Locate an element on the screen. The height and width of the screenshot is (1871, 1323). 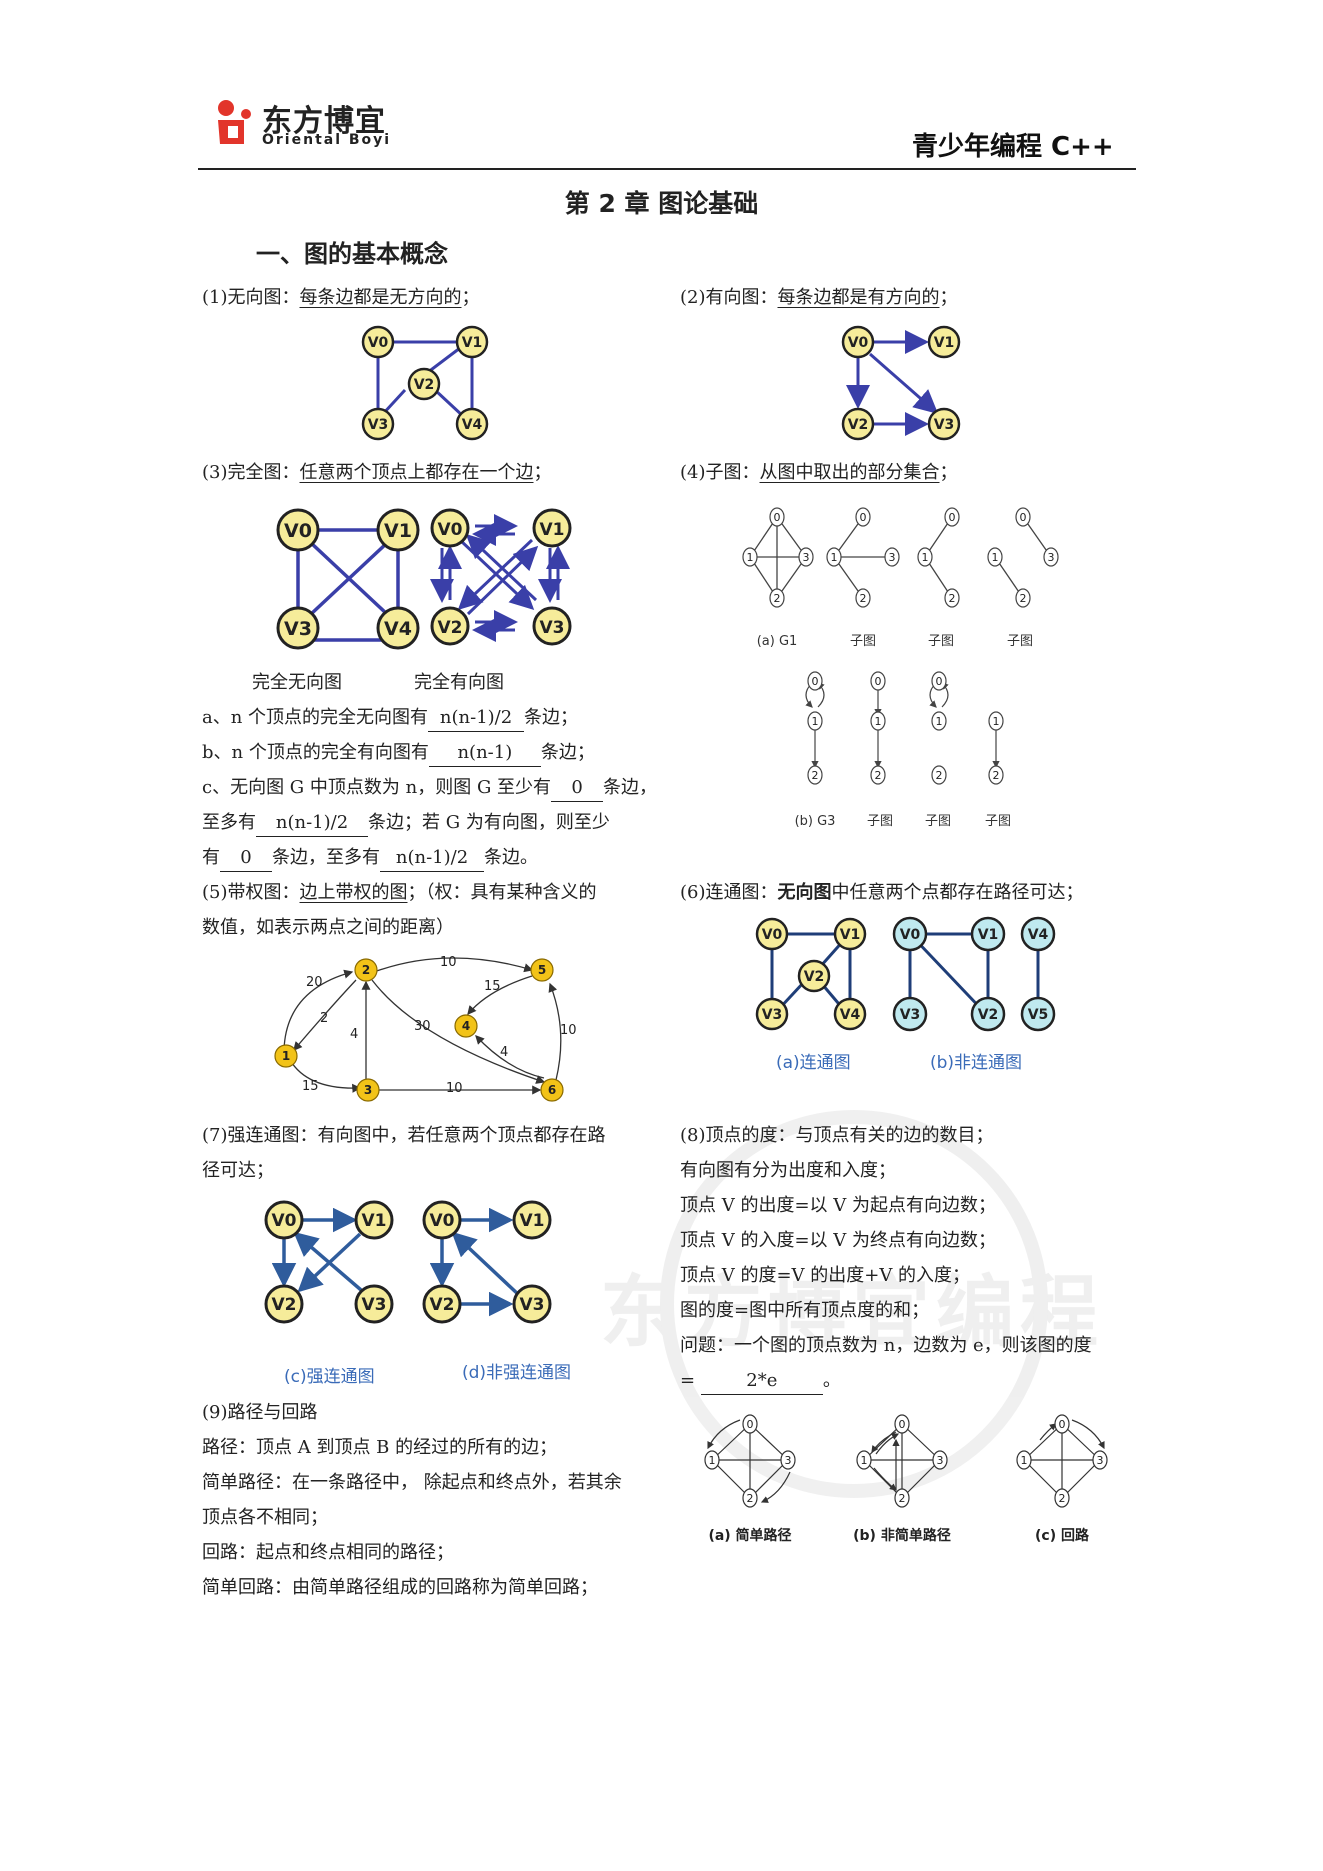
caption-g3: (b) G3 is located at coordinates (815, 821).